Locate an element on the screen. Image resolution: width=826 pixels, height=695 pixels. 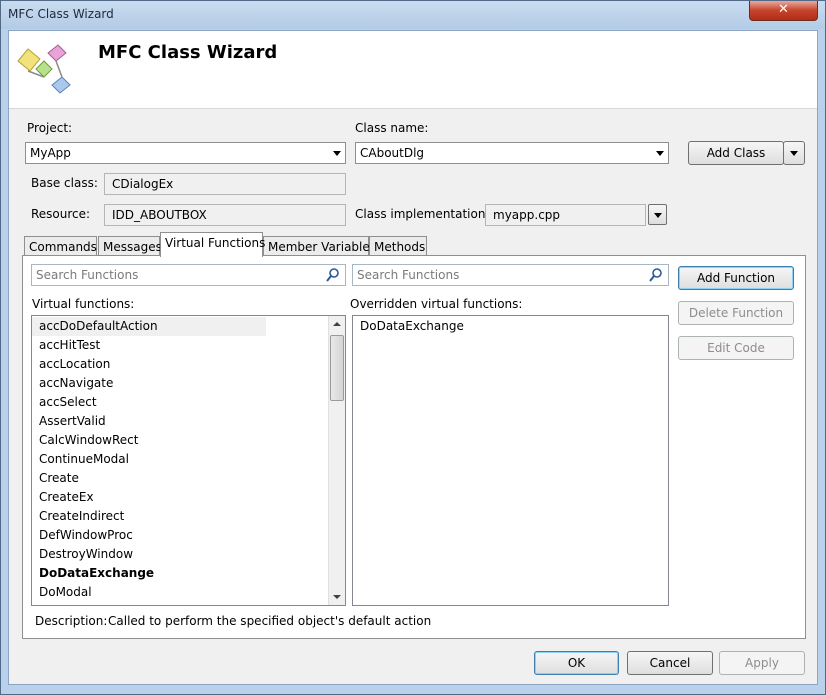
class-implementation-label: Class implementation: is located at coordinates (422, 214).